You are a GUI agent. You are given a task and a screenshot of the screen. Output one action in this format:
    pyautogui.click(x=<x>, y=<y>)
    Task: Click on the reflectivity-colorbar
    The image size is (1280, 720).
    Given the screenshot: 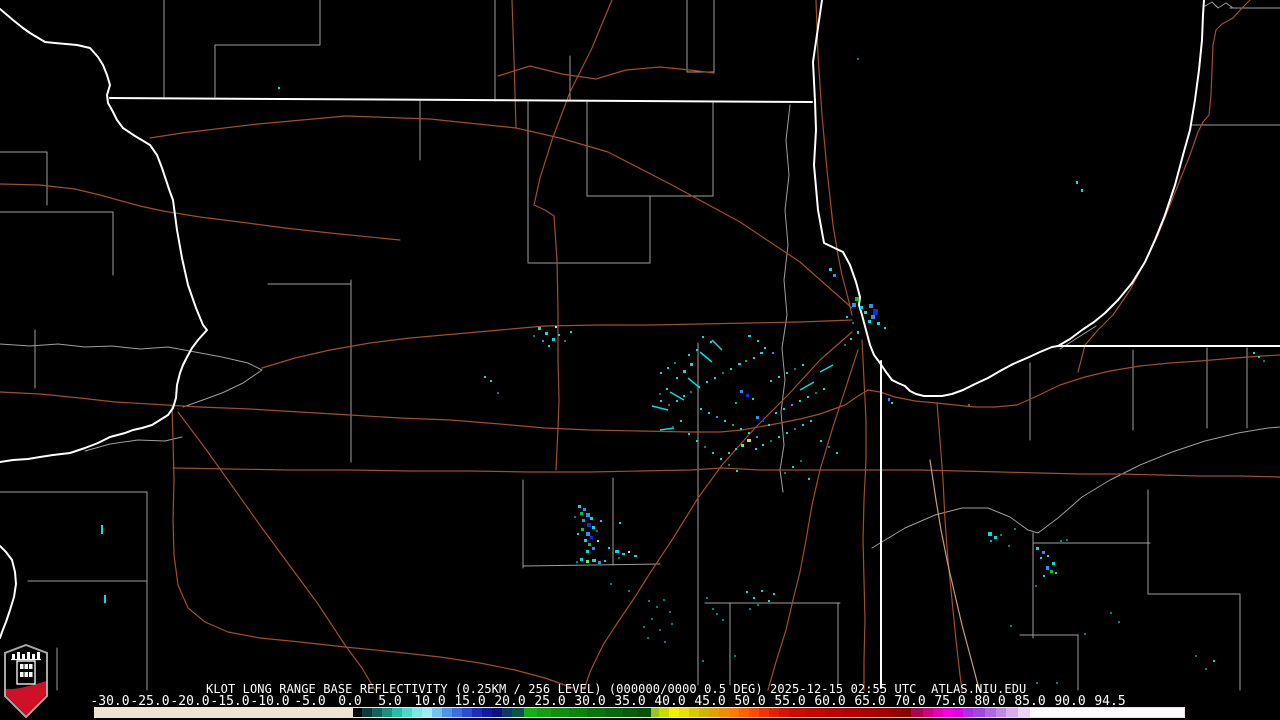 What is the action you would take?
    pyautogui.click(x=639, y=712)
    